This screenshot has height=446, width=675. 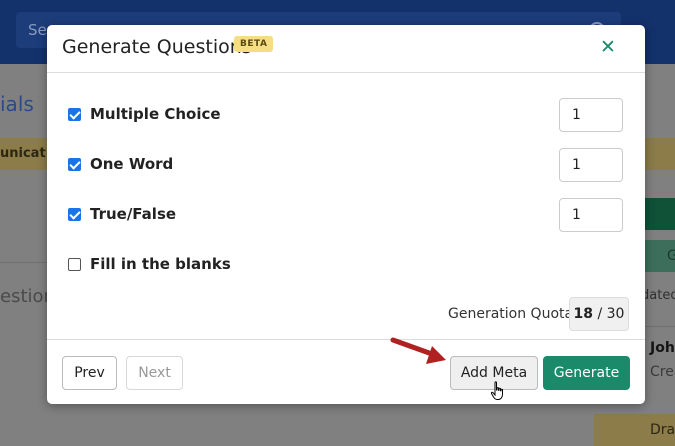 What do you see at coordinates (254, 44) in the screenshot?
I see `beta-badge: BETA` at bounding box center [254, 44].